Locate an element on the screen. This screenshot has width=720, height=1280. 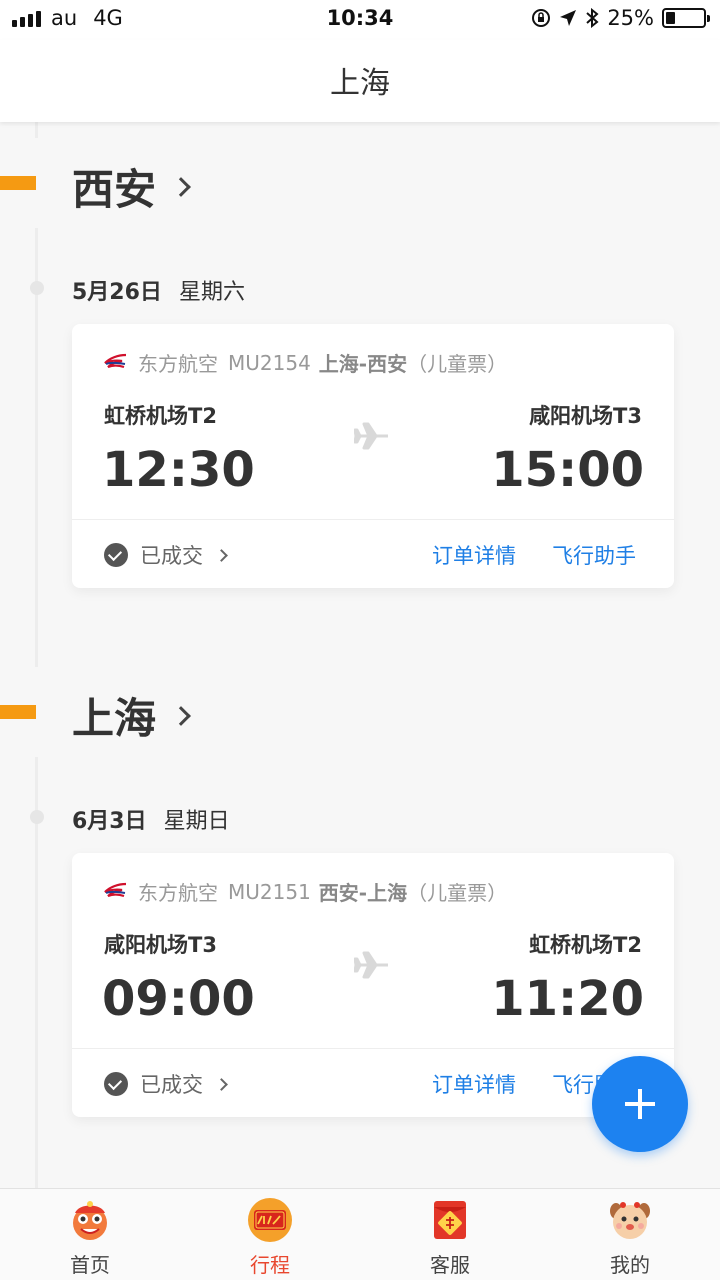
status-bar: au 4G 10:34 25% is located at coordinates (360, 20).